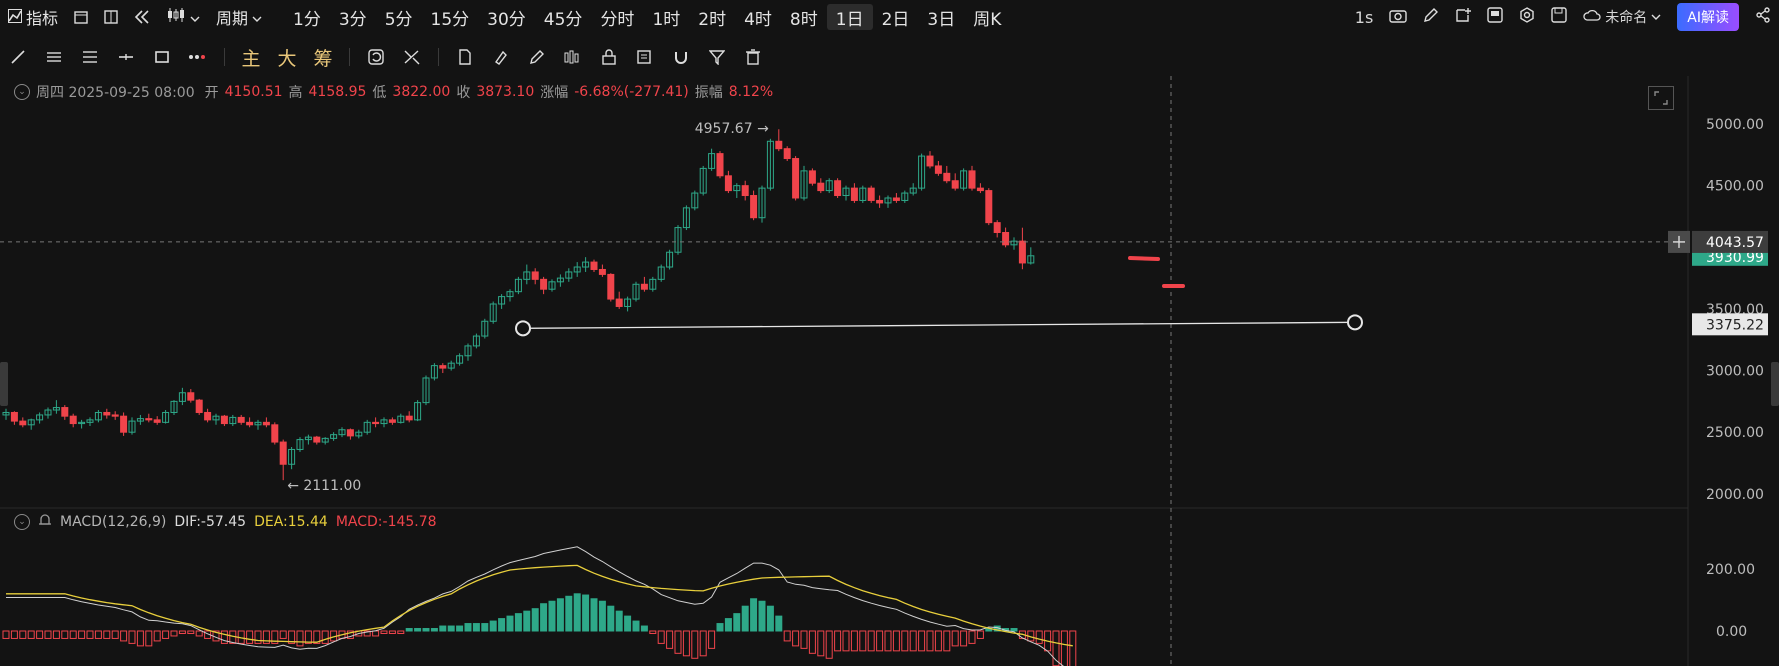 Image resolution: width=1779 pixels, height=666 pixels. What do you see at coordinates (1559, 17) in the screenshot?
I see `save-icon` at bounding box center [1559, 17].